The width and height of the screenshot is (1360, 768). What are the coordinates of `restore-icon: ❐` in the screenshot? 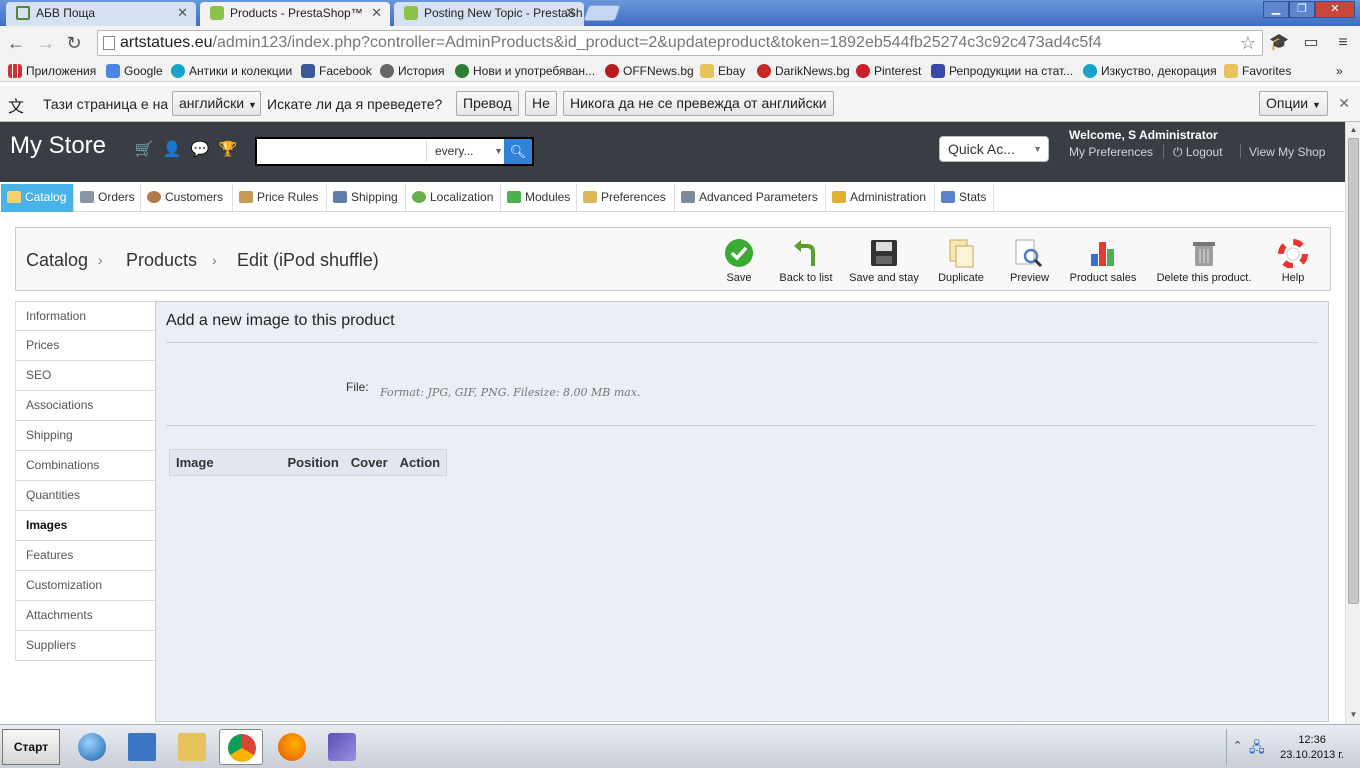 It's located at (1302, 9).